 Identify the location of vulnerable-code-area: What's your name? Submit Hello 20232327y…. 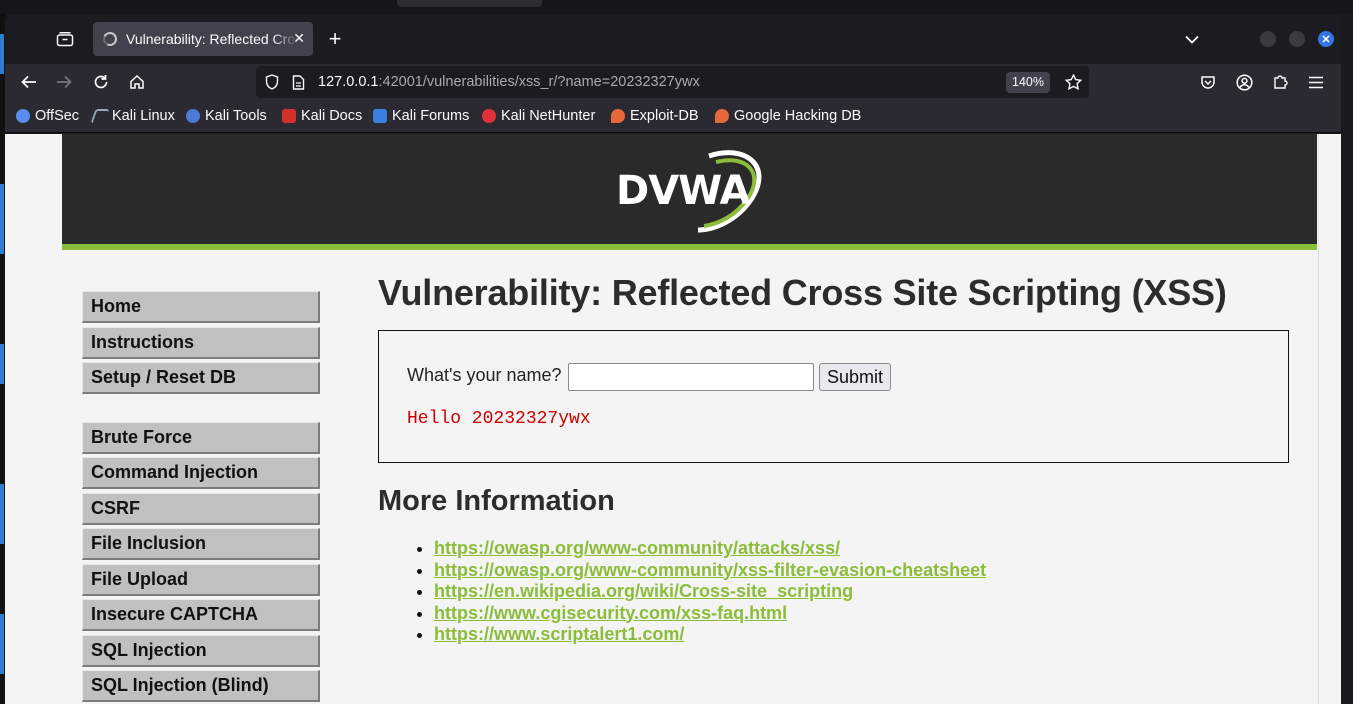
(833, 396).